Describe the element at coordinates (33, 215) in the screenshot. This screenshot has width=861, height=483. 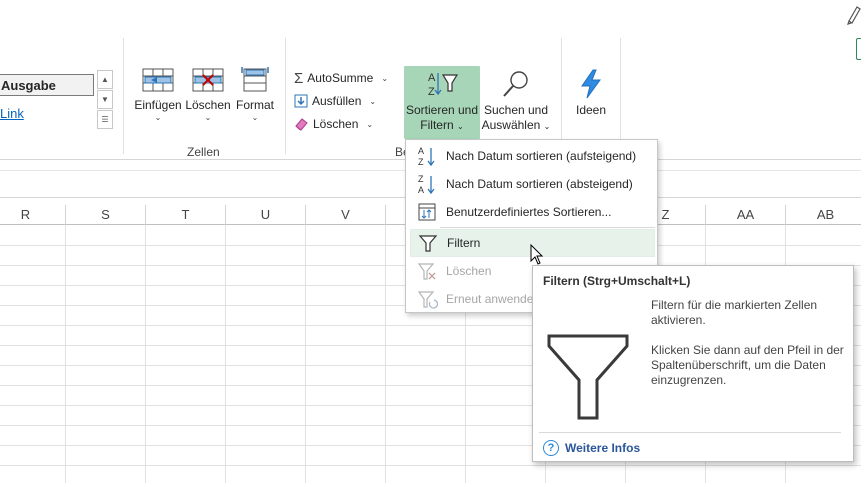
I see `column-header-r: R` at that location.